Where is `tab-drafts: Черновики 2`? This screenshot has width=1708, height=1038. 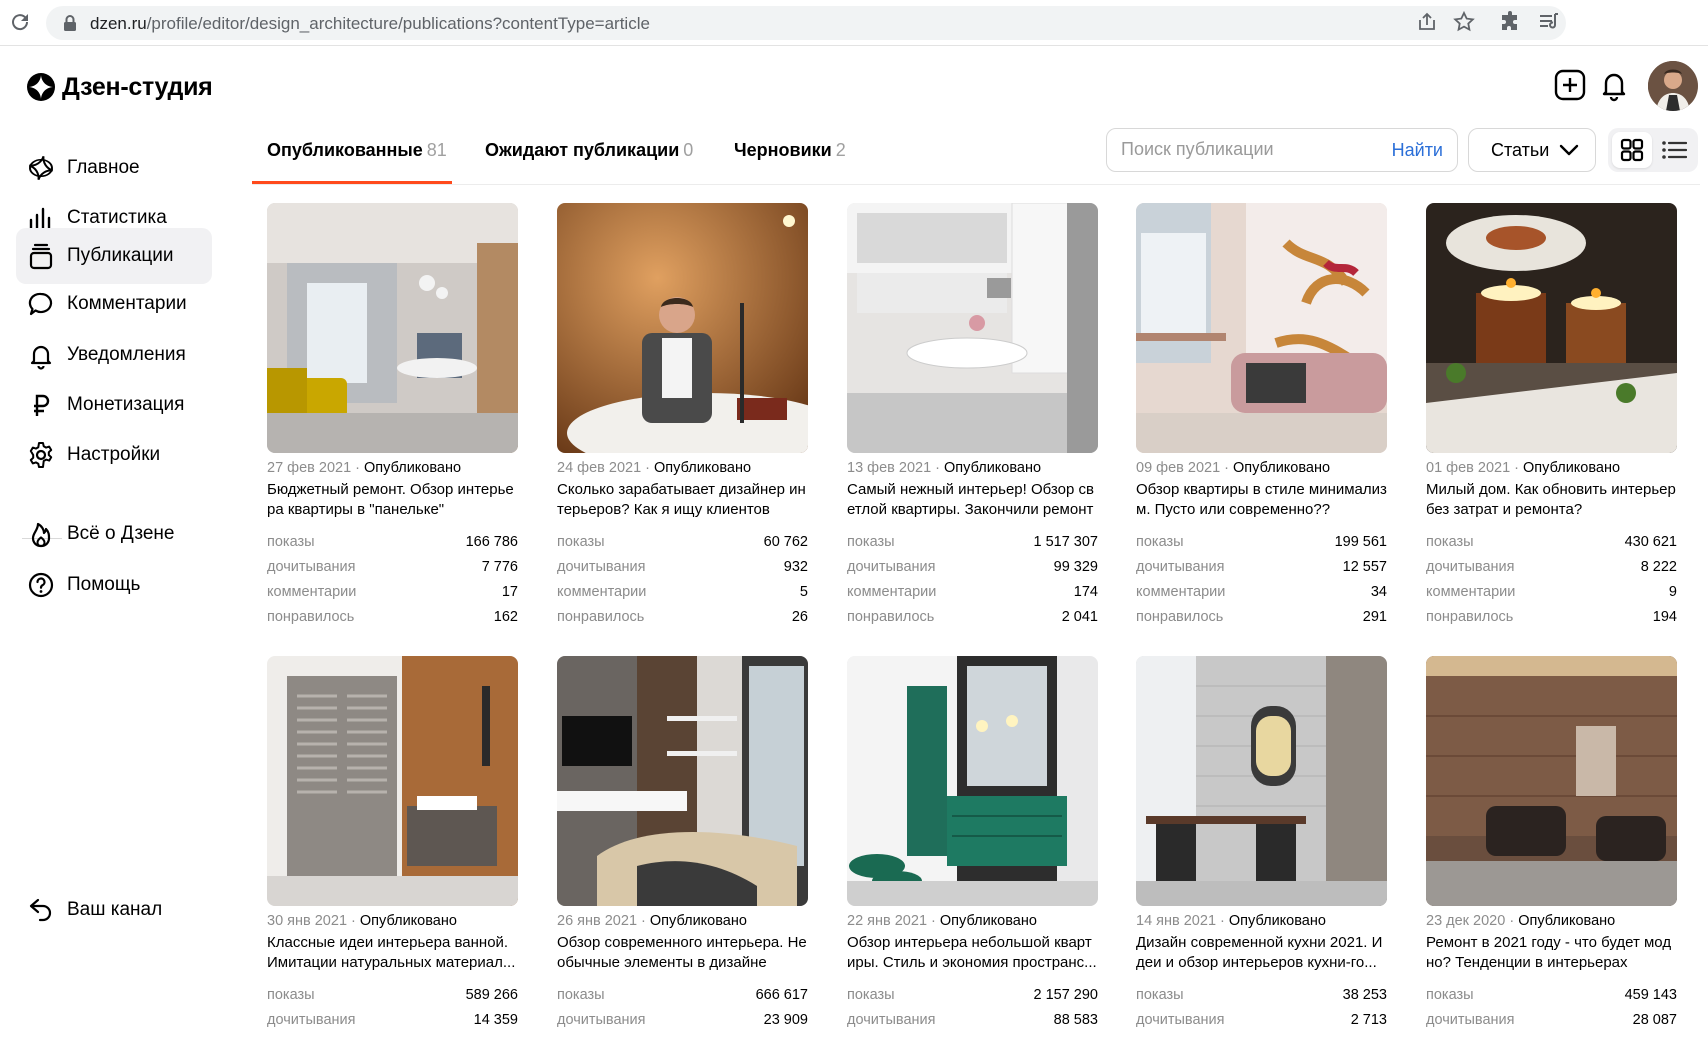
tab-drafts: Черновики 2 is located at coordinates (790, 150).